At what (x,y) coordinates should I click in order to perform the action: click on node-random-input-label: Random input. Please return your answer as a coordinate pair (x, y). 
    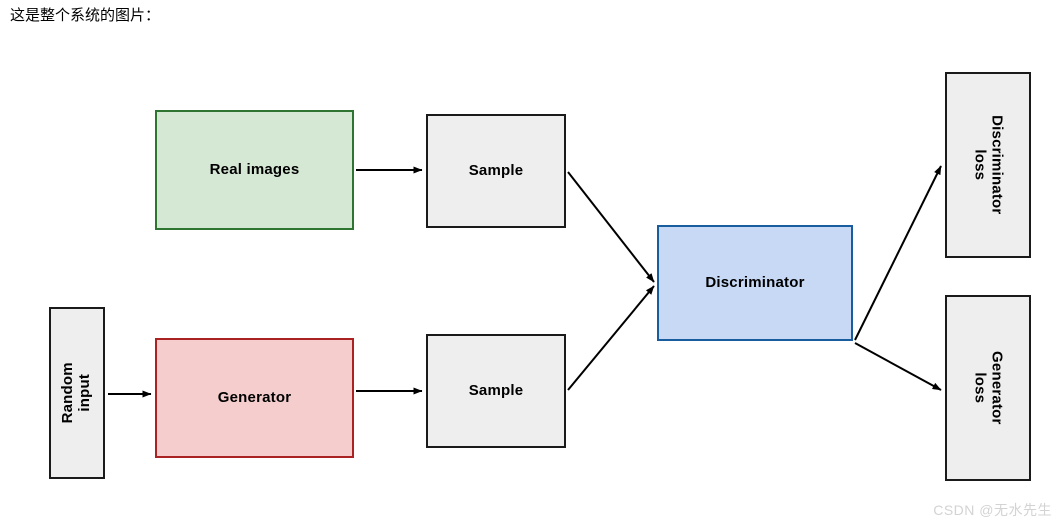
    Looking at the image, I should click on (76, 393).